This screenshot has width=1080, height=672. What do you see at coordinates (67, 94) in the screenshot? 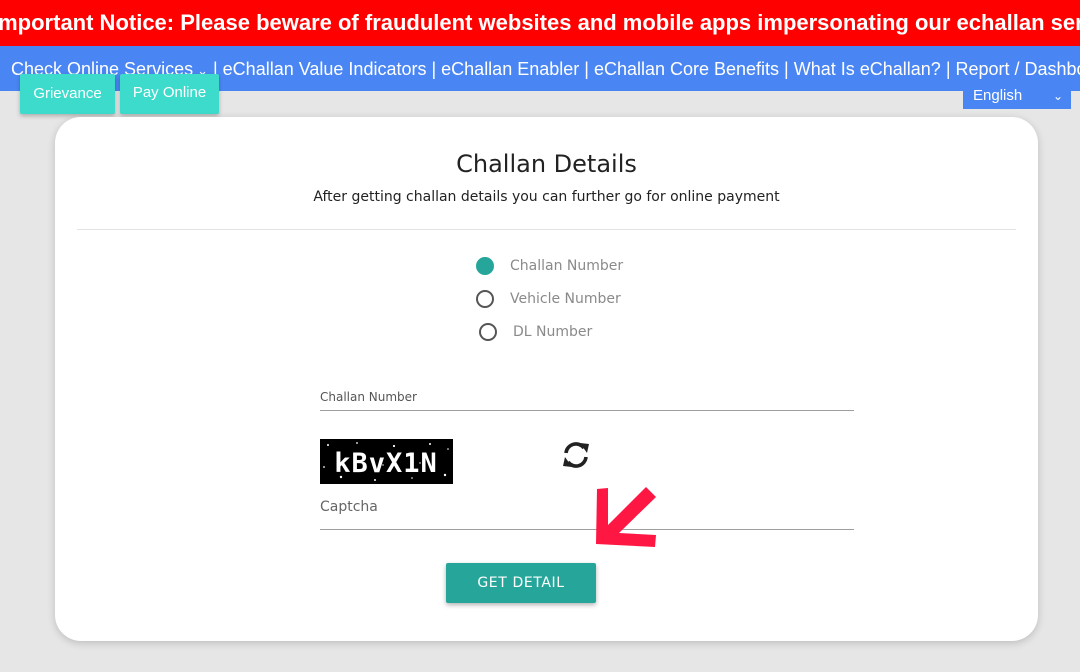
I see `grievance-button: Grievance` at bounding box center [67, 94].